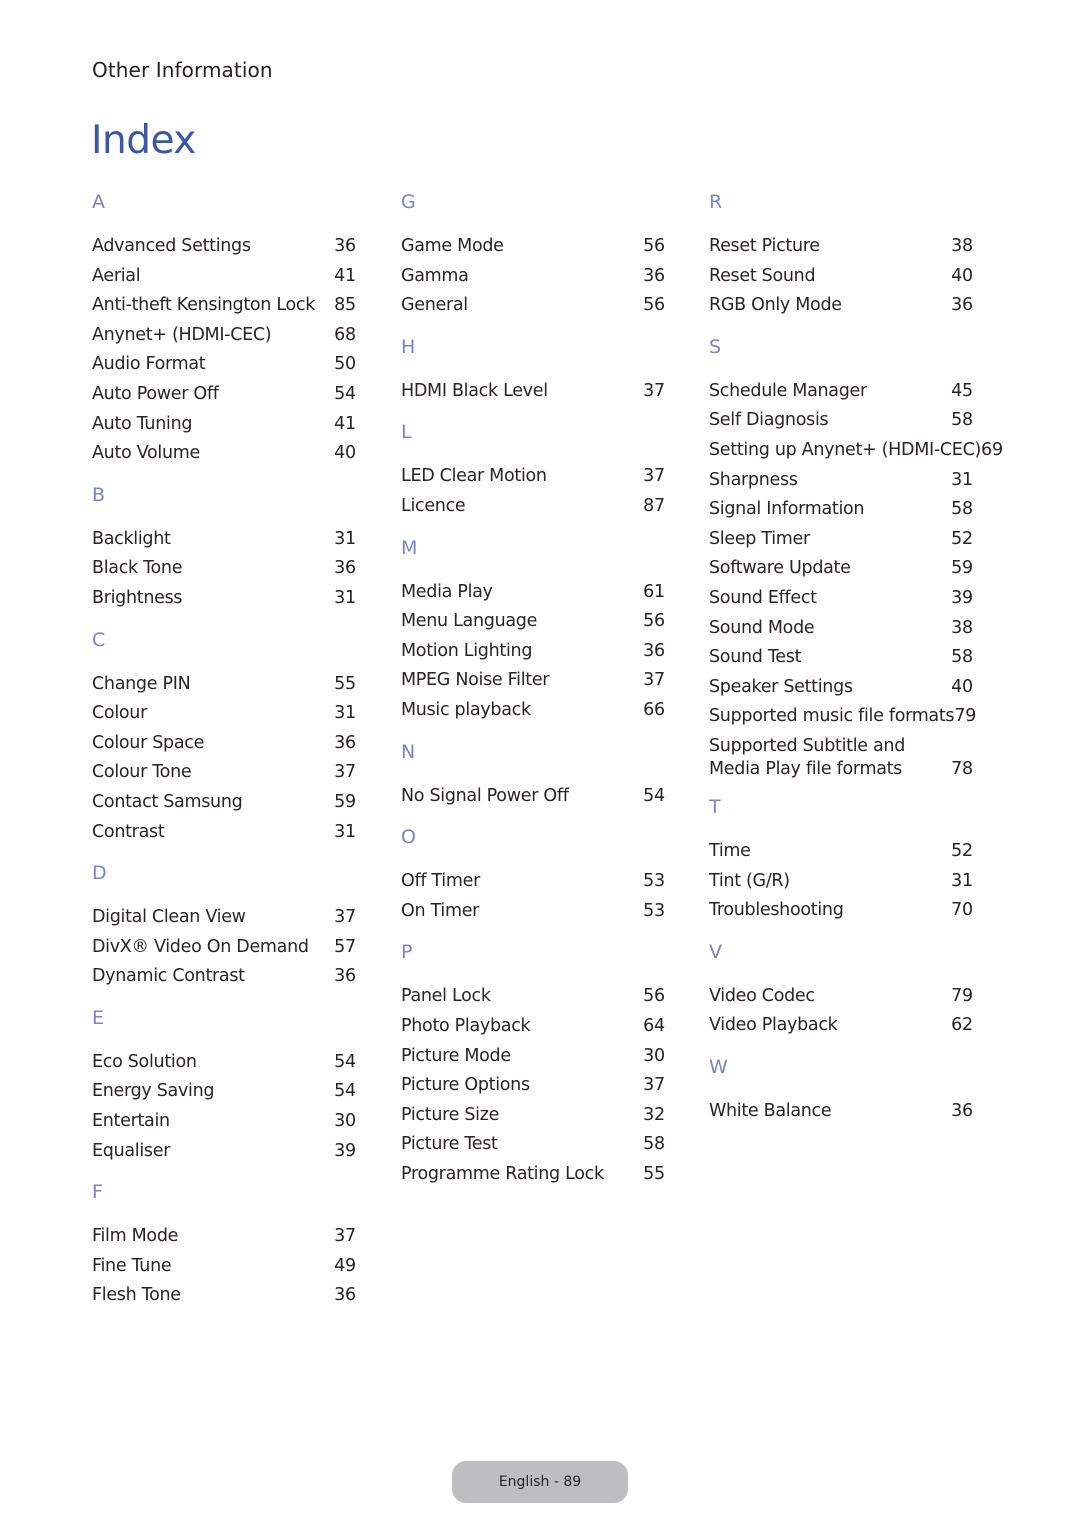  What do you see at coordinates (841, 599) in the screenshot?
I see `index-entry: Sound Effect 39` at bounding box center [841, 599].